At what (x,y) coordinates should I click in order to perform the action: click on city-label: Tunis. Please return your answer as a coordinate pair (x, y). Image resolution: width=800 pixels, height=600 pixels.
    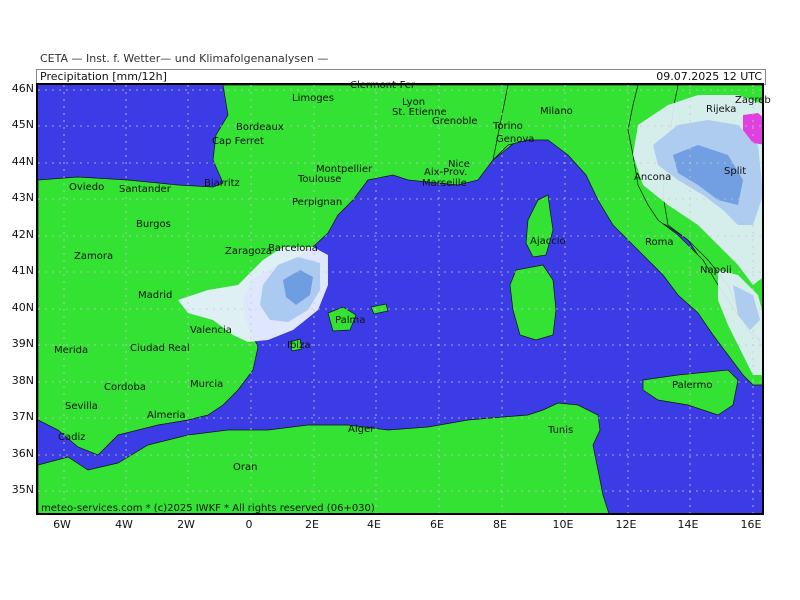
    Looking at the image, I should click on (561, 430).